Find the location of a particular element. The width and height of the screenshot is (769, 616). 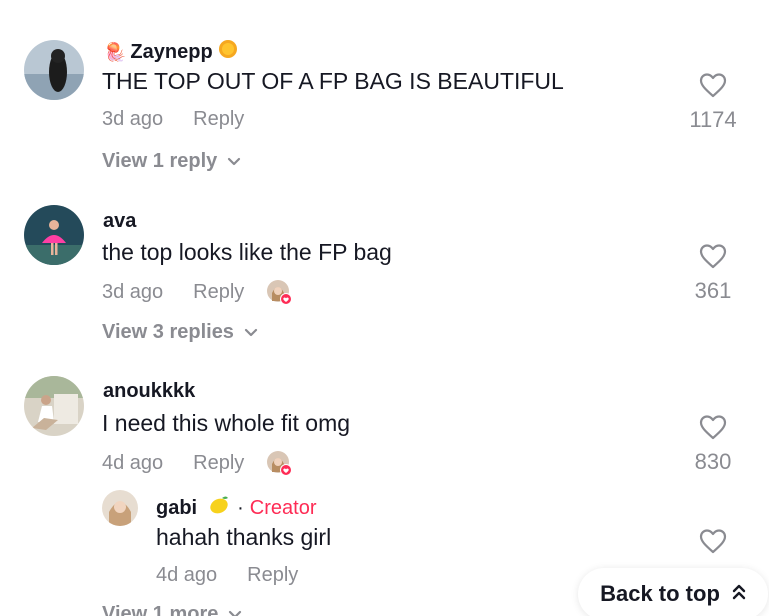

username-text: anoukkkk is located at coordinates (149, 391).